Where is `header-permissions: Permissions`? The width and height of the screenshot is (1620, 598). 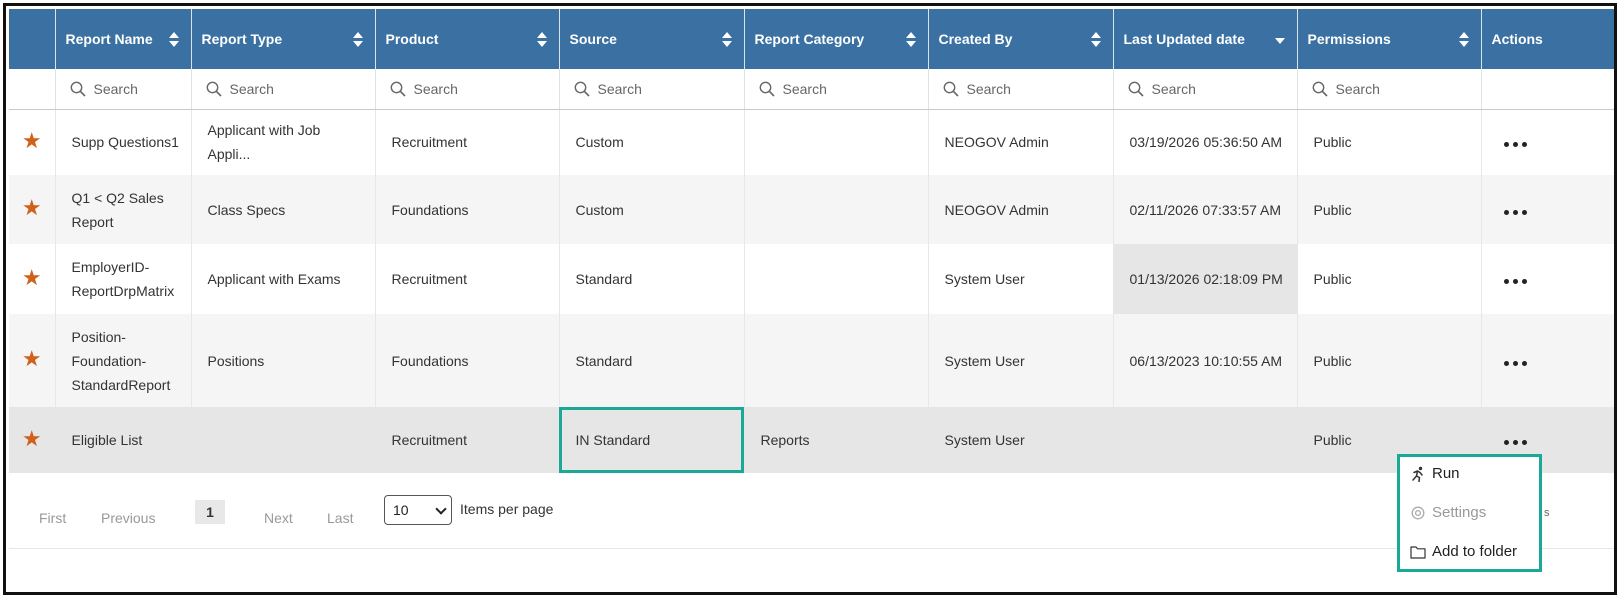 header-permissions: Permissions is located at coordinates (1389, 39).